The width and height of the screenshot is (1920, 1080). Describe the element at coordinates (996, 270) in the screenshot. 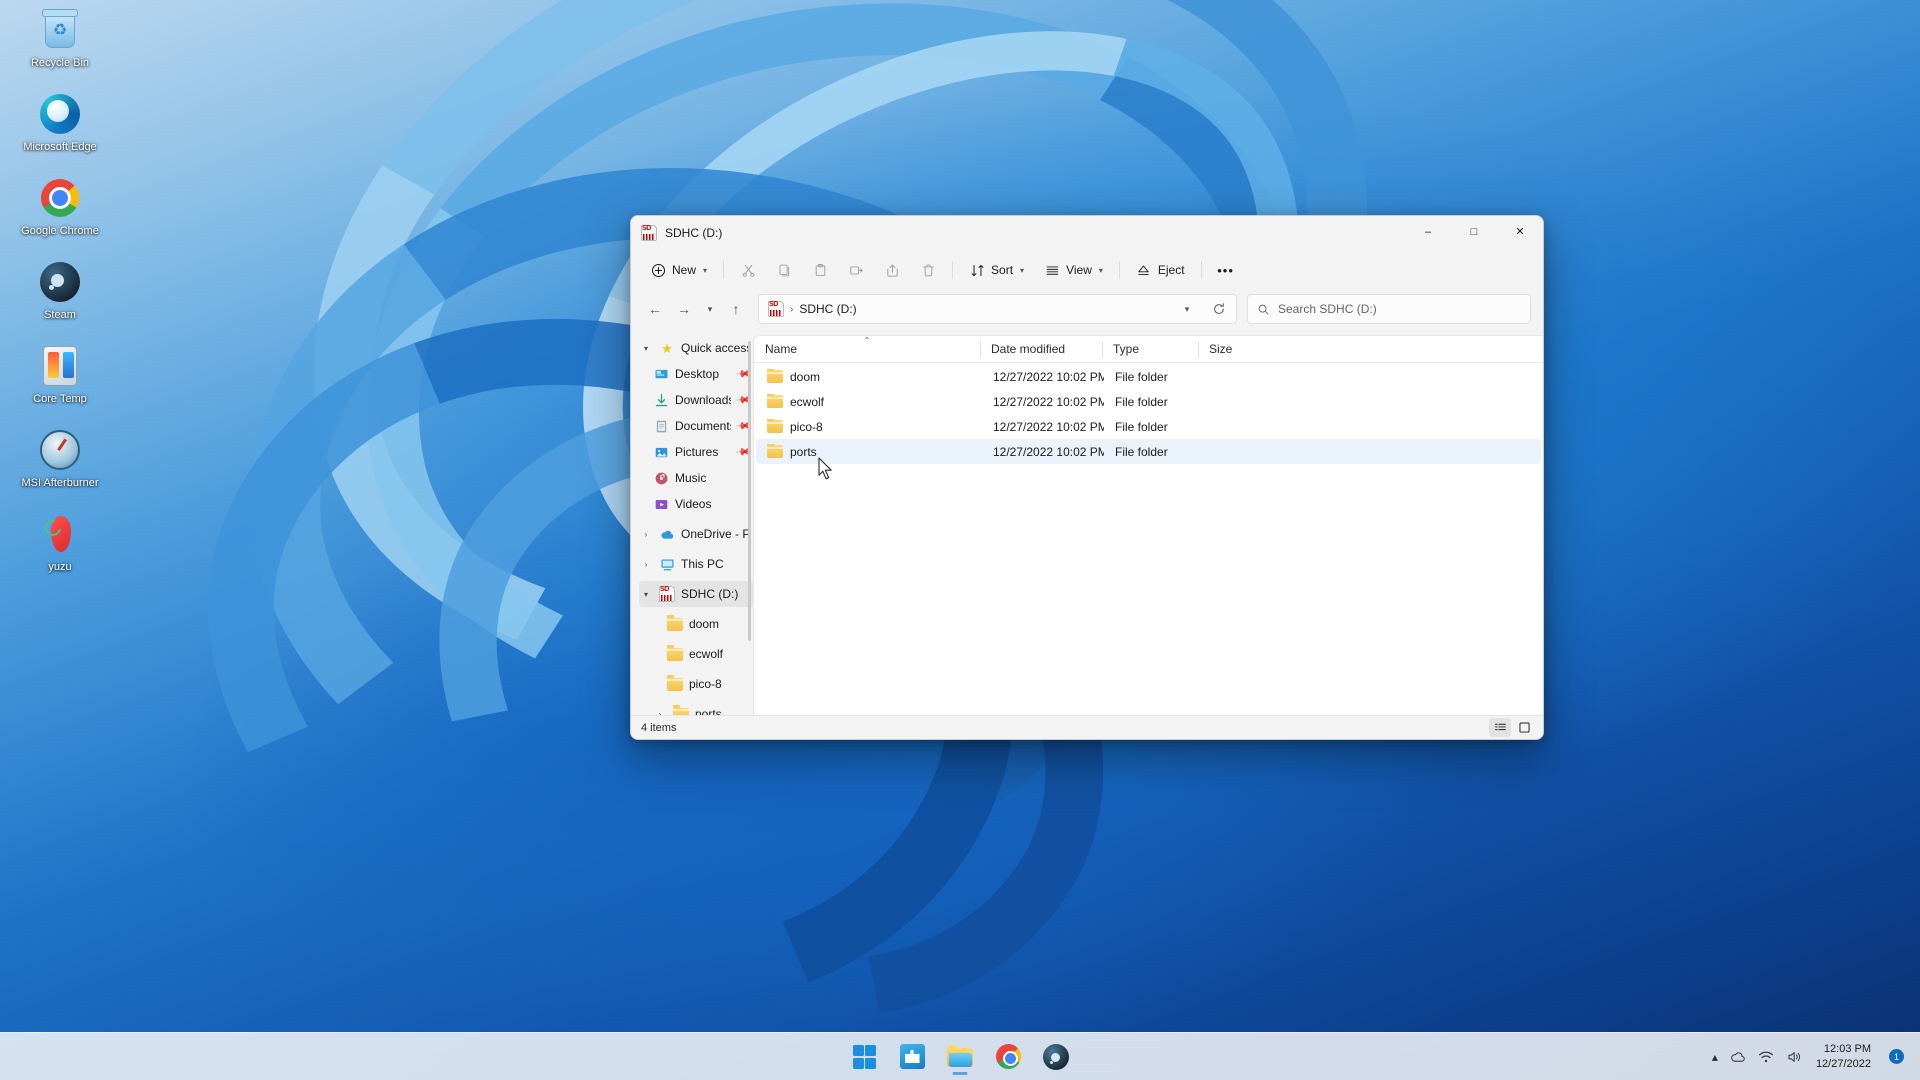

I see `sort-button: Sort ▾` at that location.